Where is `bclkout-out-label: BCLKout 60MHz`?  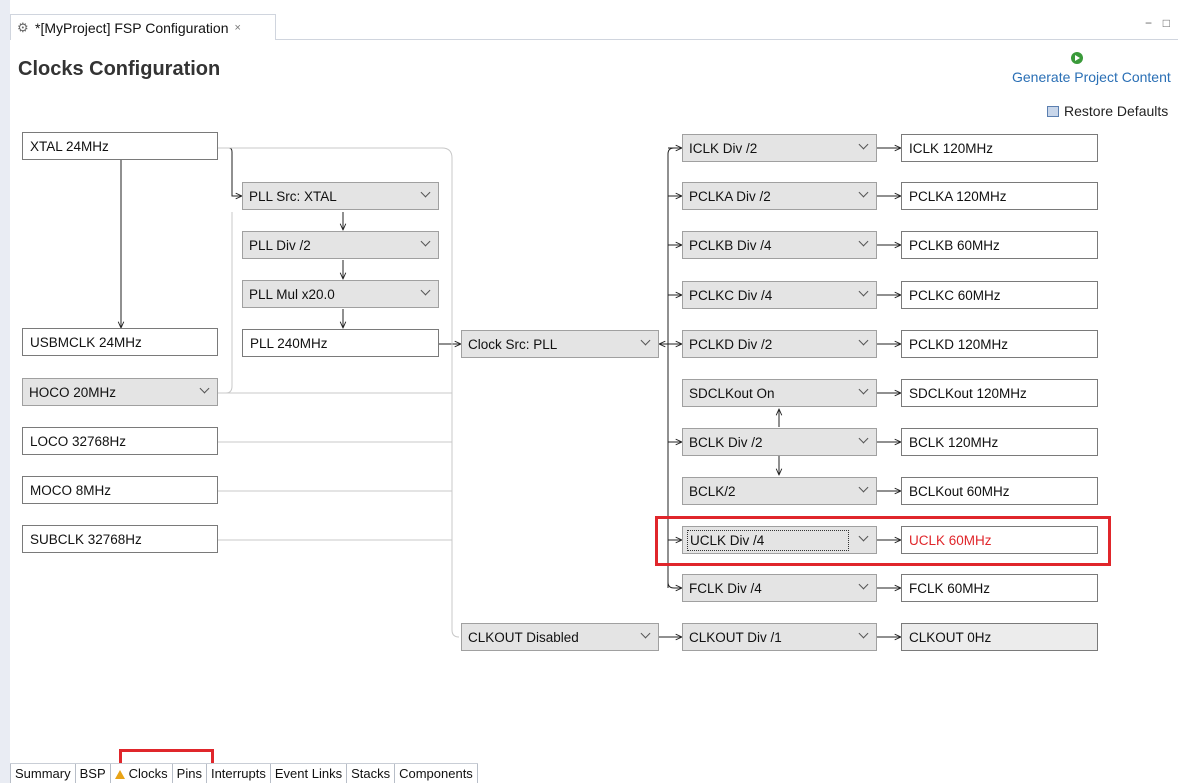 bclkout-out-label: BCLKout 60MHz is located at coordinates (959, 491).